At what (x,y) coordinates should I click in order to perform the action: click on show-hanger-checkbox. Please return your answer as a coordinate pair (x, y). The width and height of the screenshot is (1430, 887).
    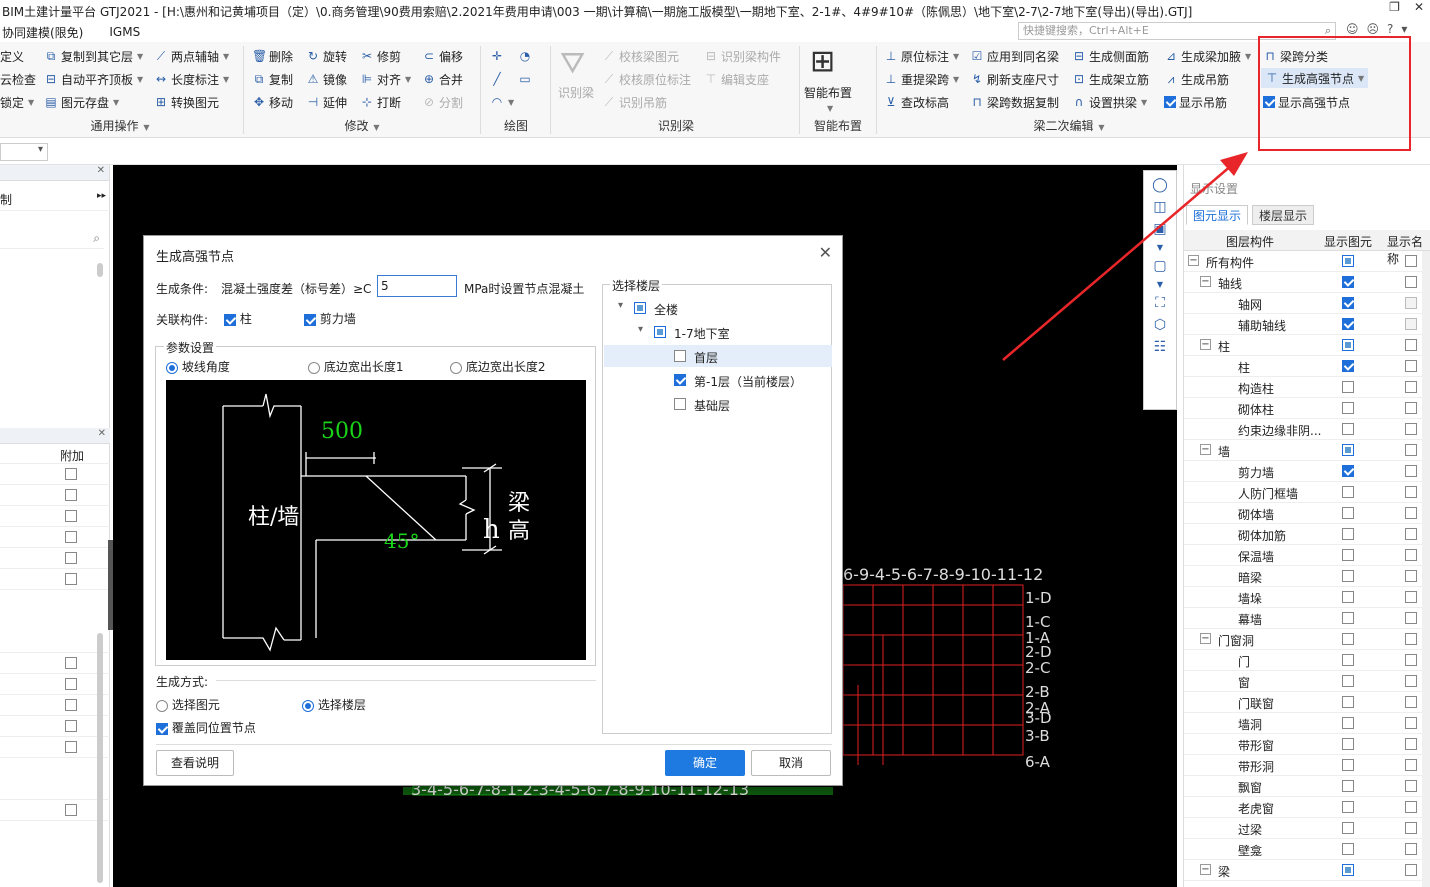
    Looking at the image, I should click on (1170, 102).